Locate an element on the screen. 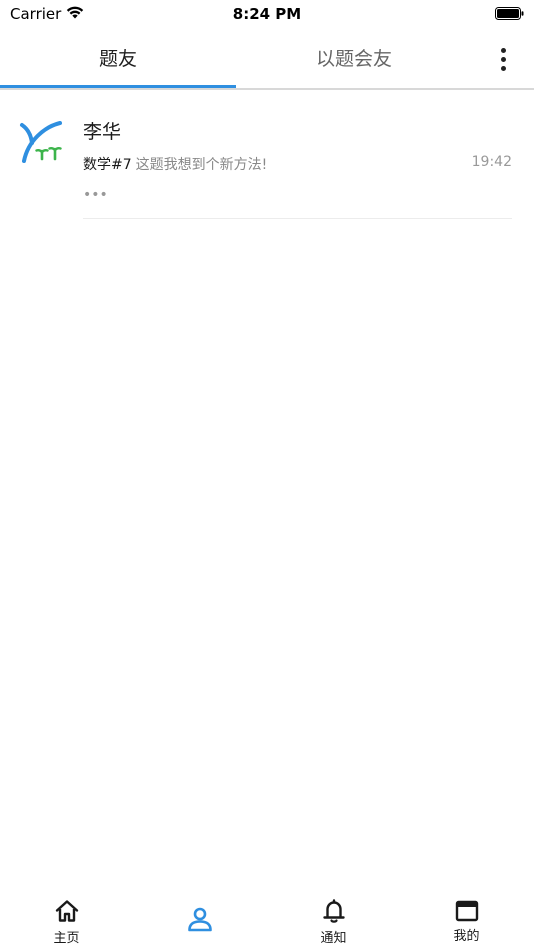 The image size is (534, 950). person-icon is located at coordinates (200, 919).